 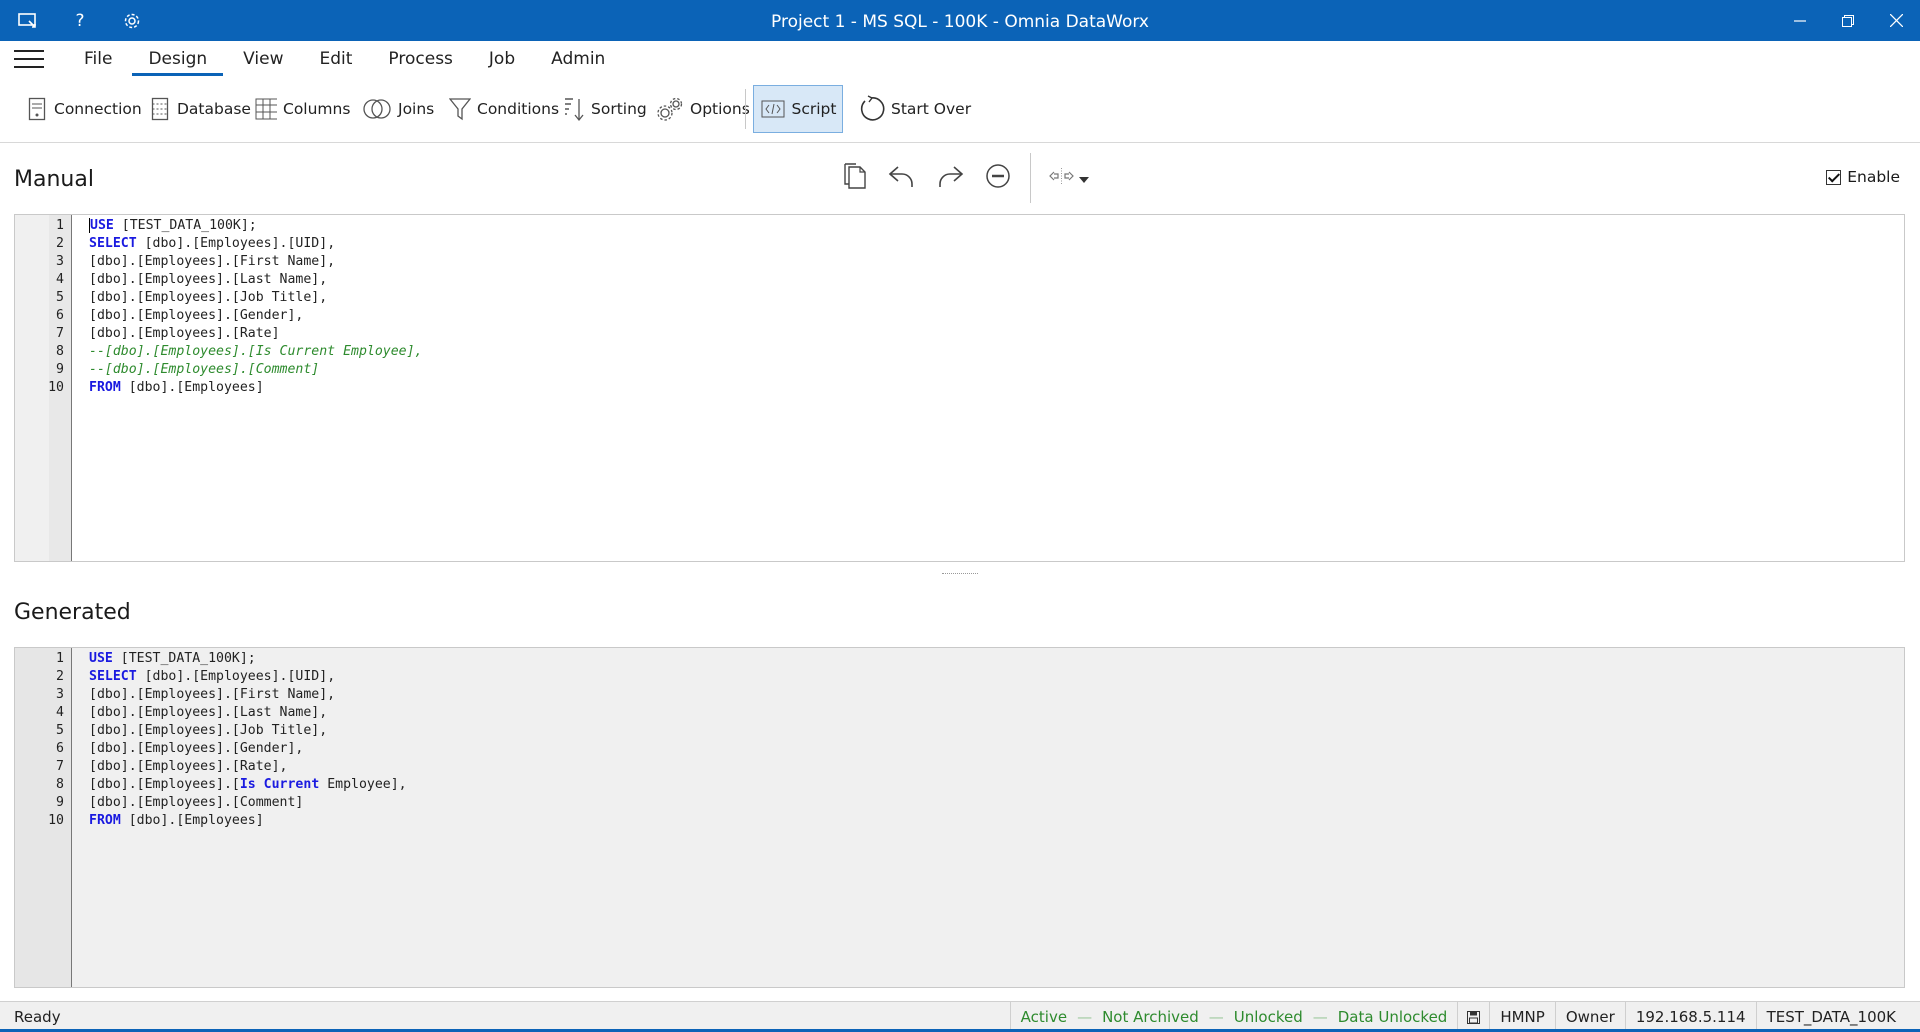 I want to click on joins-button: Joins, so click(x=398, y=109).